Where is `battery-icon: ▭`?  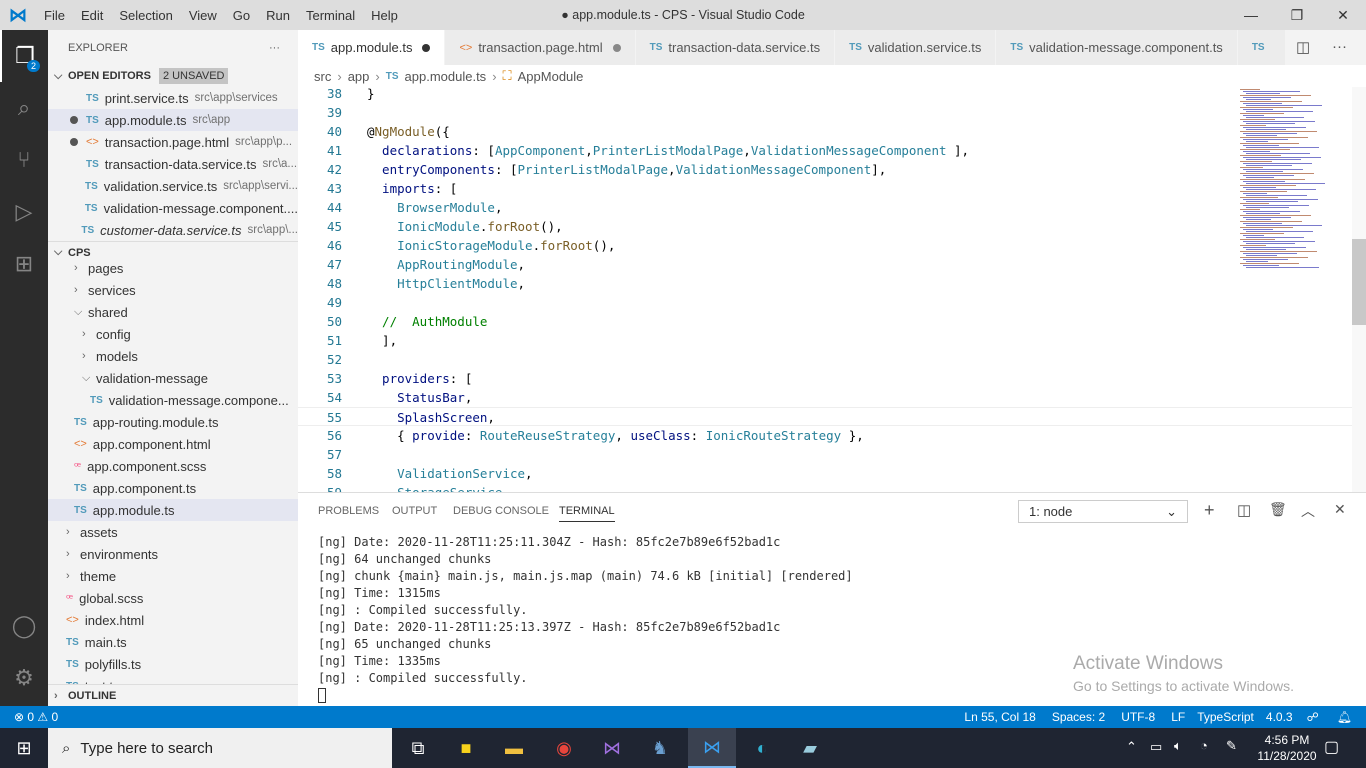 battery-icon: ▭ is located at coordinates (1156, 747).